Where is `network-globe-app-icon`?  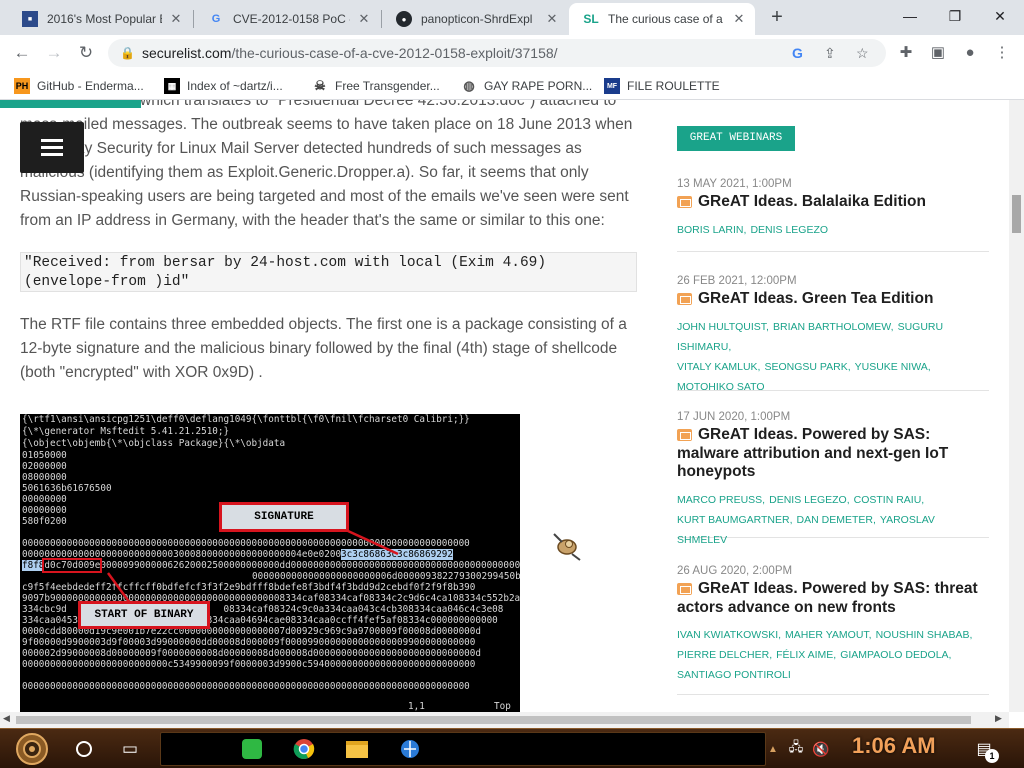
network-globe-app-icon is located at coordinates (410, 749).